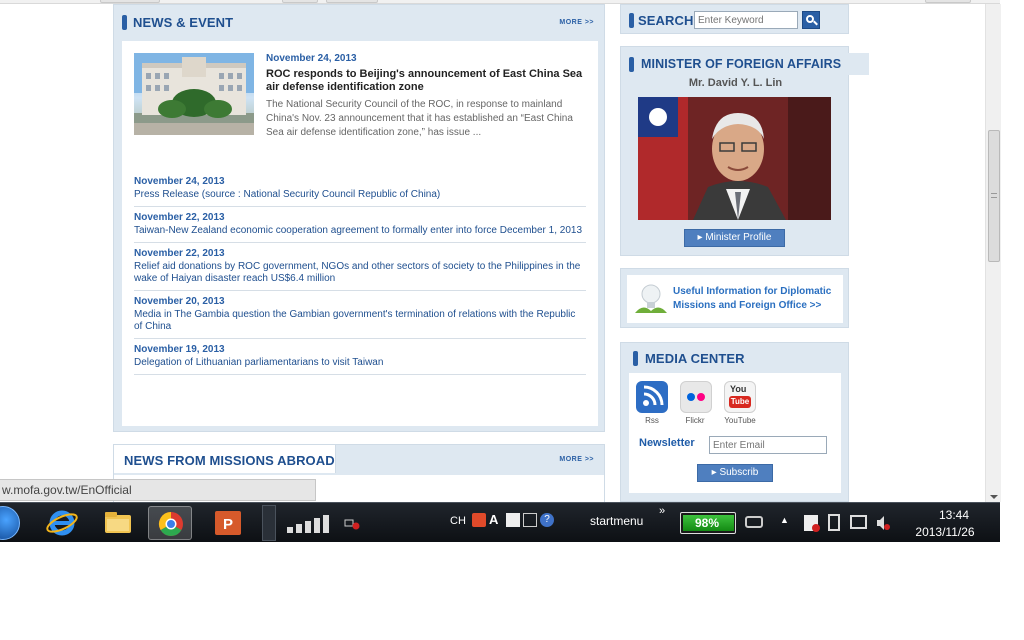 The width and height of the screenshot is (1024, 640). I want to click on lightbulb-icon, so click(651, 298).